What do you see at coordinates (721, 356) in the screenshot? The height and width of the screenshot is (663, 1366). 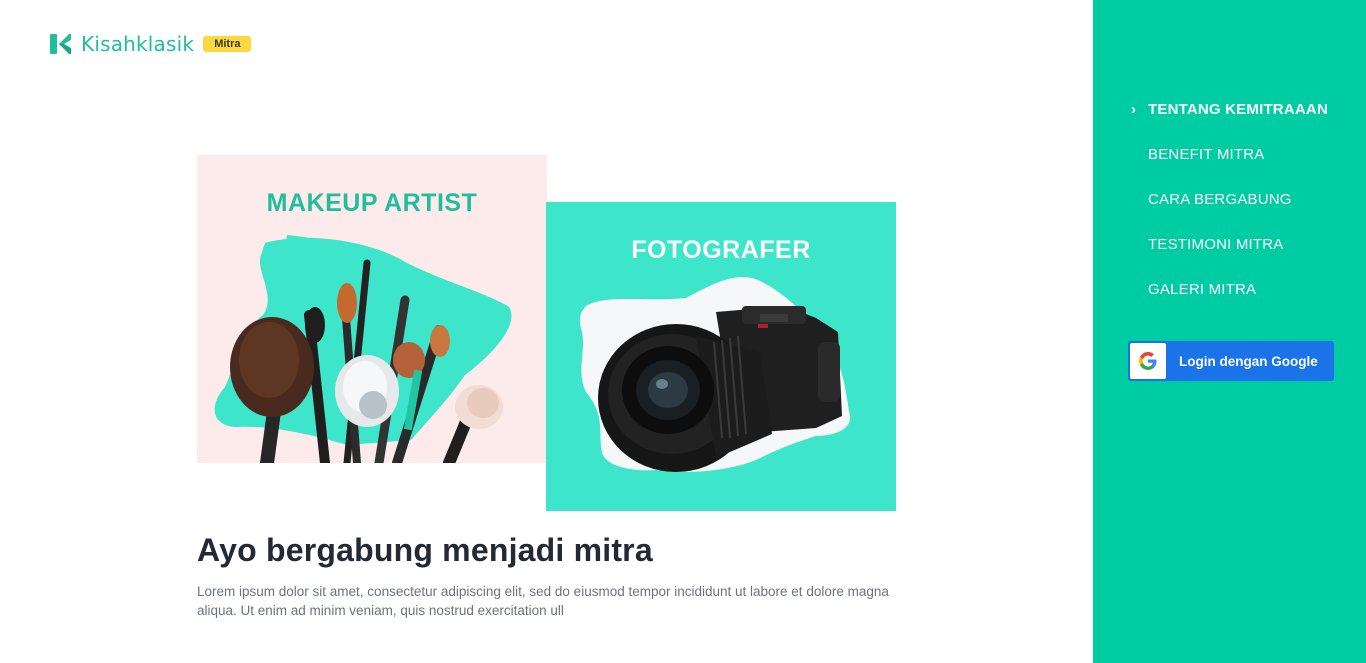 I see `fotografer-card: FOTOGRAFER` at bounding box center [721, 356].